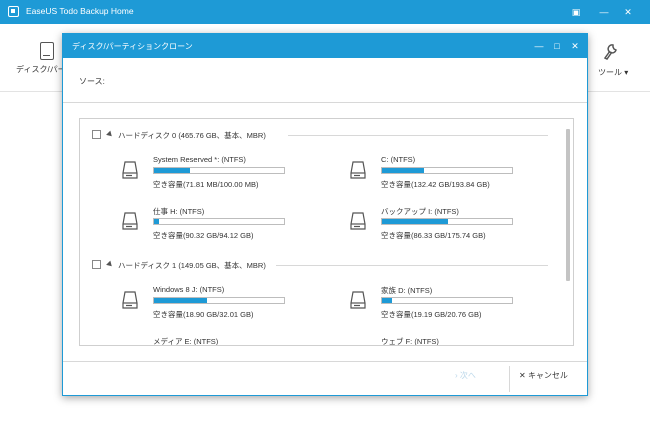 This screenshot has width=650, height=428. I want to click on partition-item: 家族 D: (NTFS) 空き容量(19.19 GB/20.76 GB), so click(450, 305).